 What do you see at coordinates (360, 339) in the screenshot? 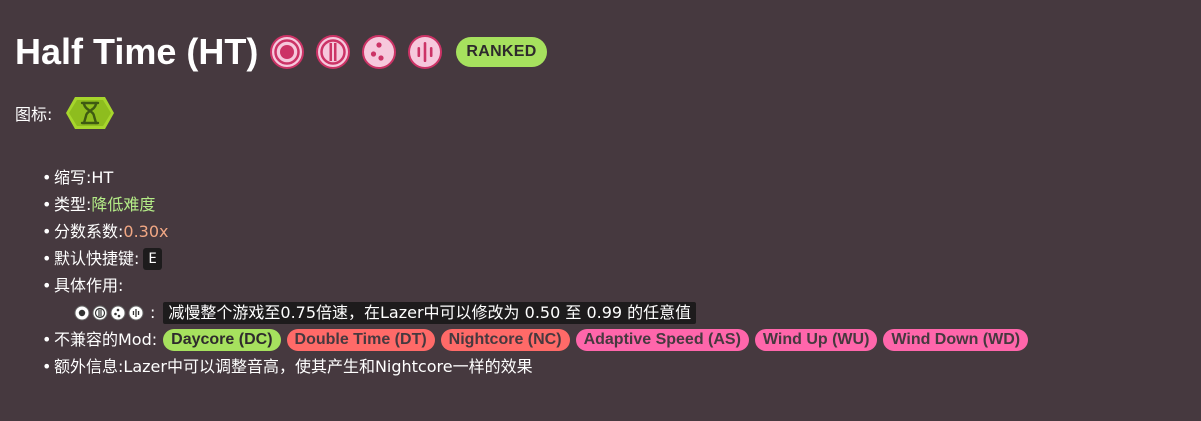
I see `mod-pill-double-time: Double Time (DT)` at bounding box center [360, 339].